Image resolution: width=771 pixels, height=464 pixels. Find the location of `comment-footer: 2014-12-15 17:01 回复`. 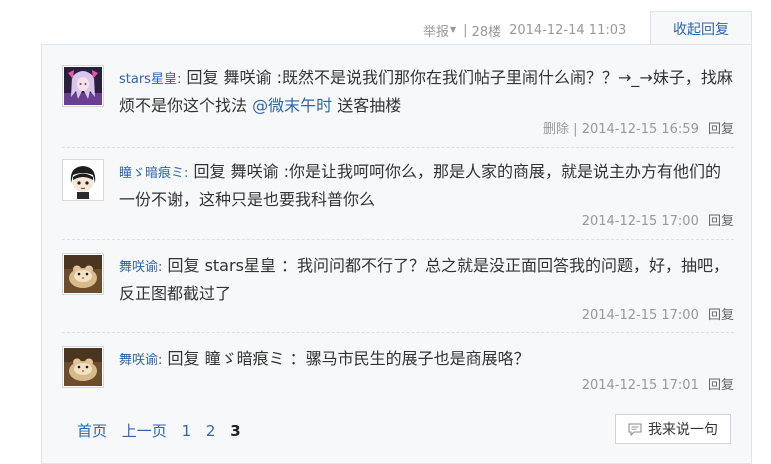

comment-footer: 2014-12-15 17:01 回复 is located at coordinates (658, 383).